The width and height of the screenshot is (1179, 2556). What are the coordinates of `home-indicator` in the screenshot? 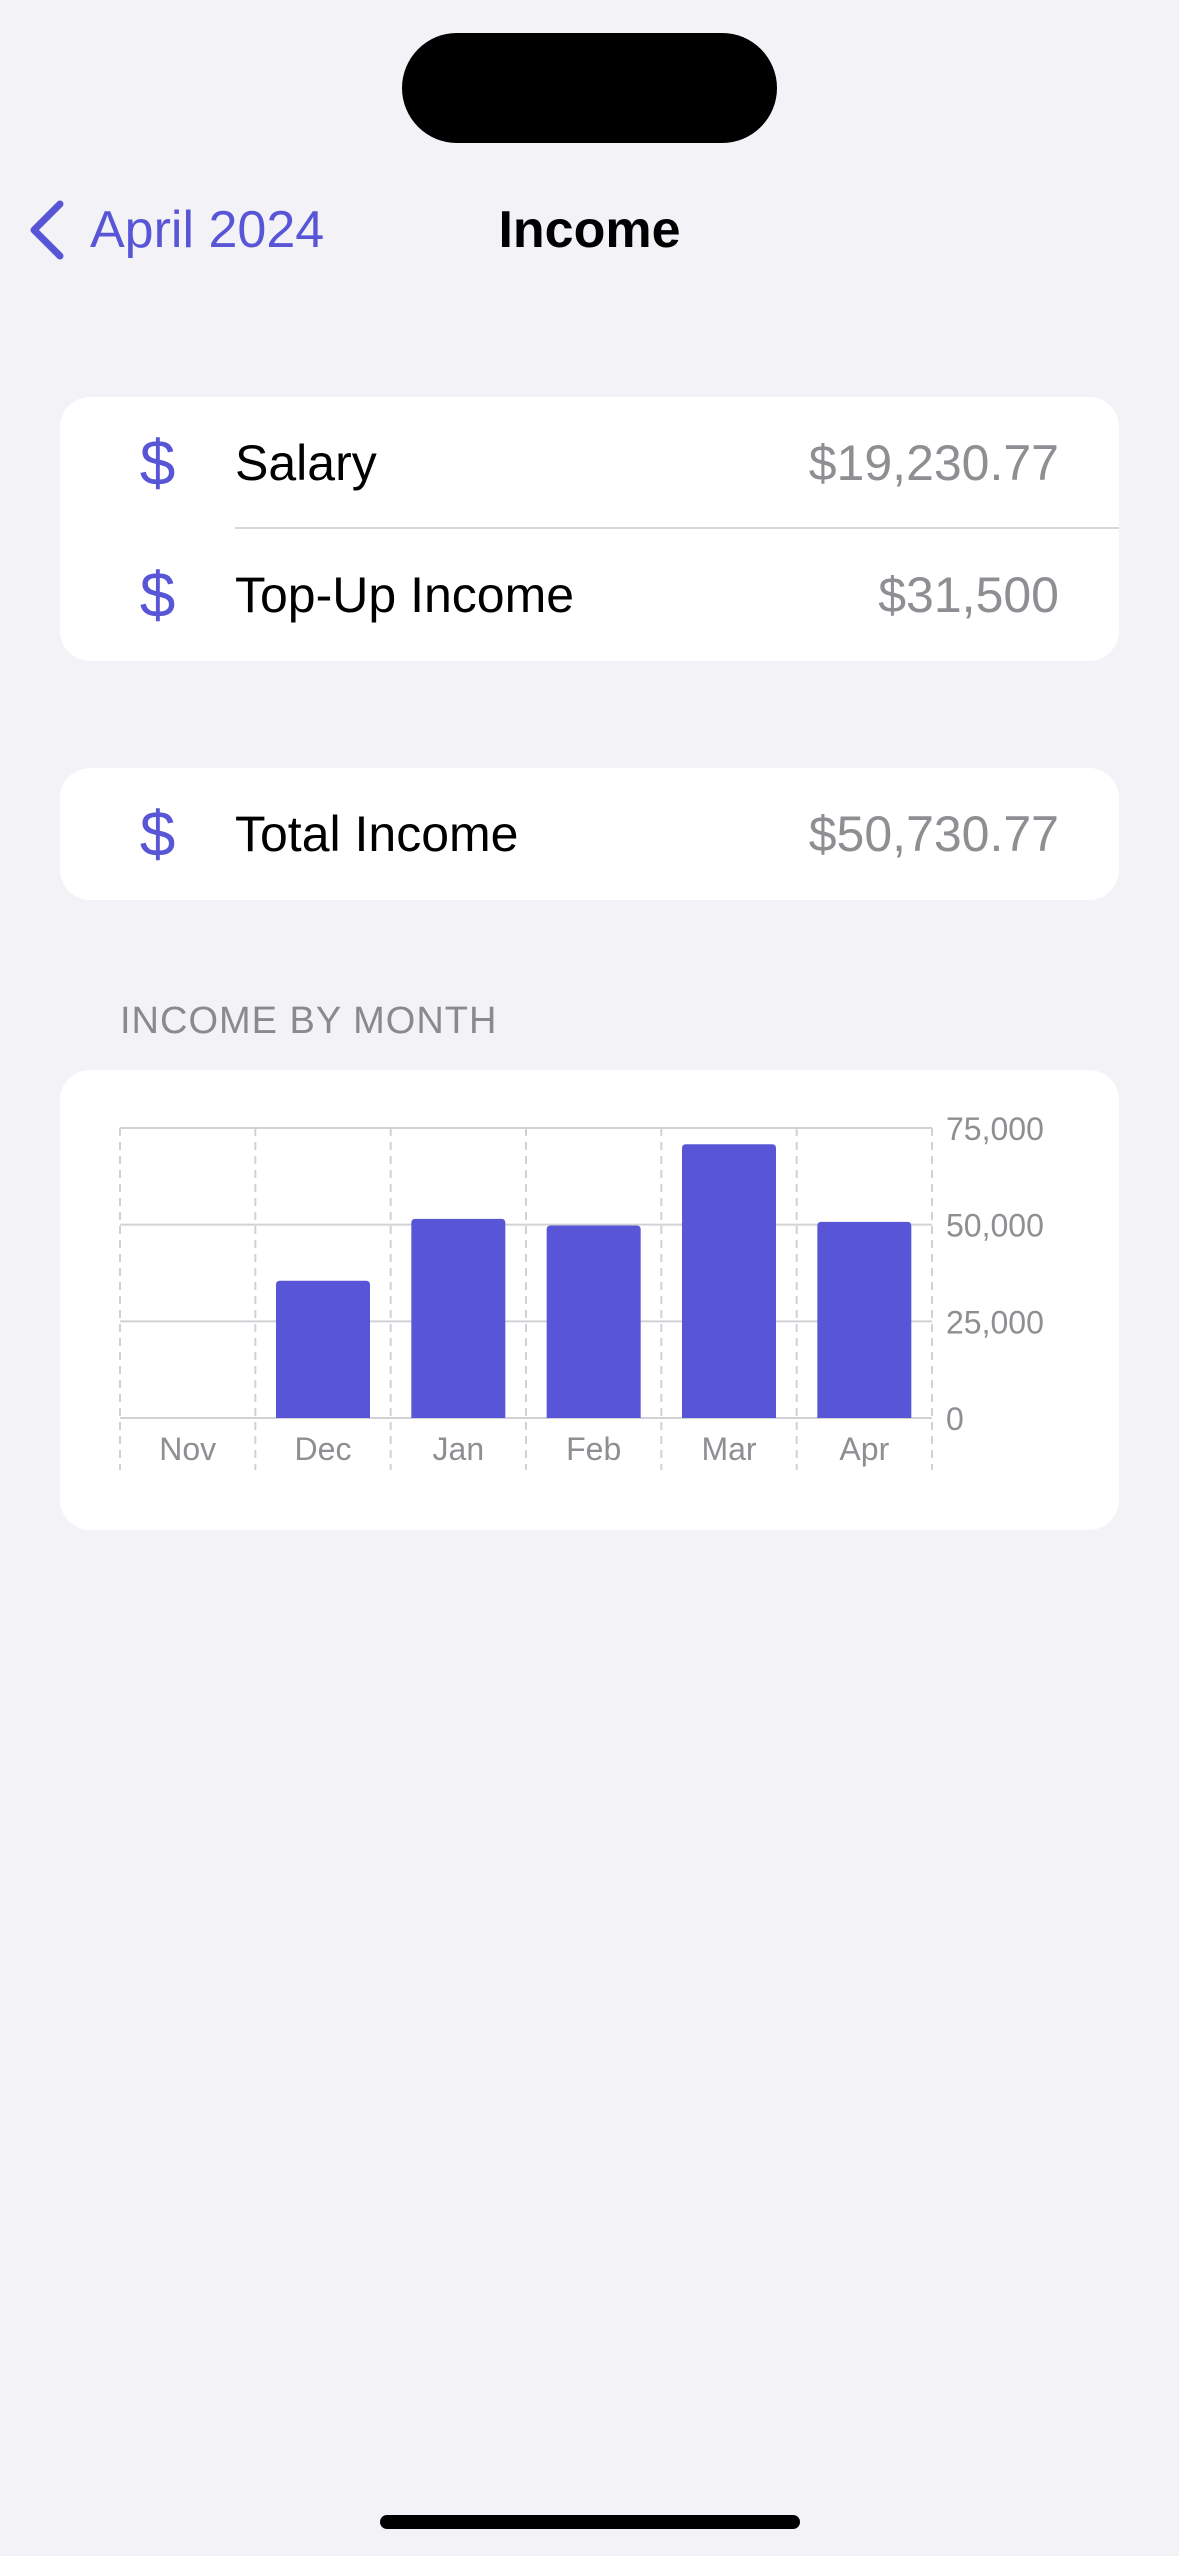 It's located at (590, 2522).